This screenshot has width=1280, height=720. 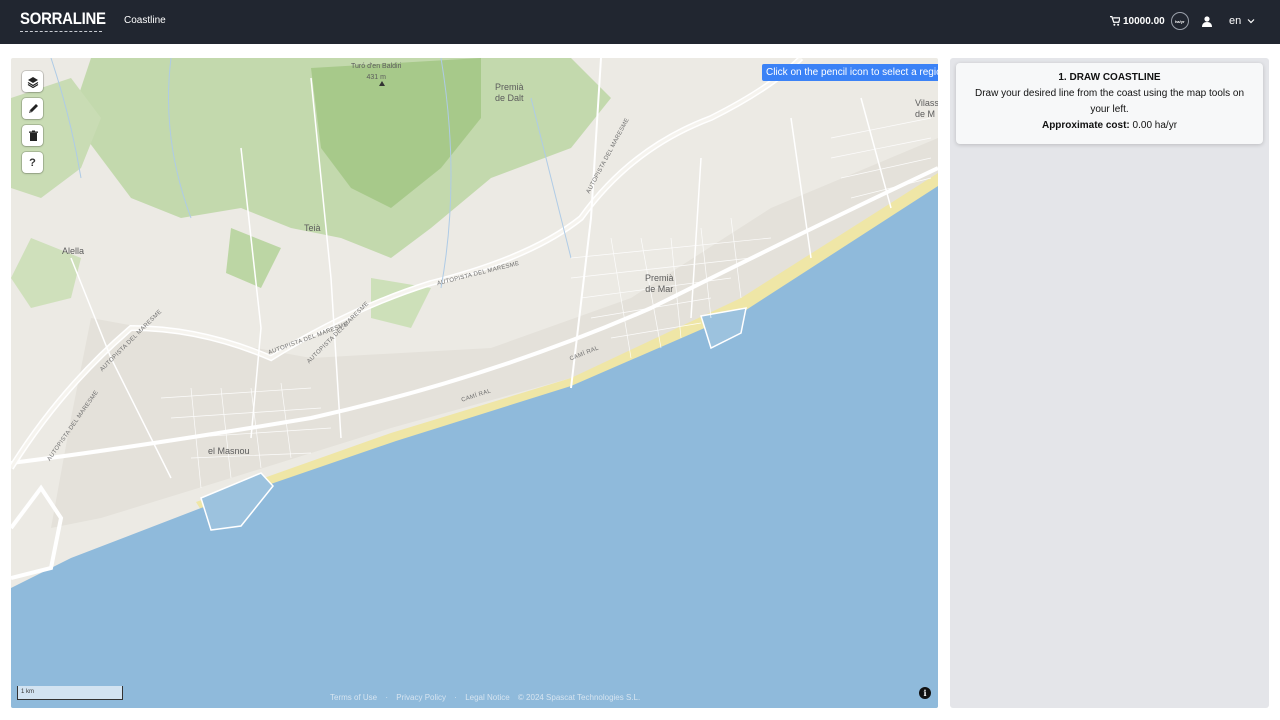 What do you see at coordinates (61, 32) in the screenshot?
I see `logo-dashed-line` at bounding box center [61, 32].